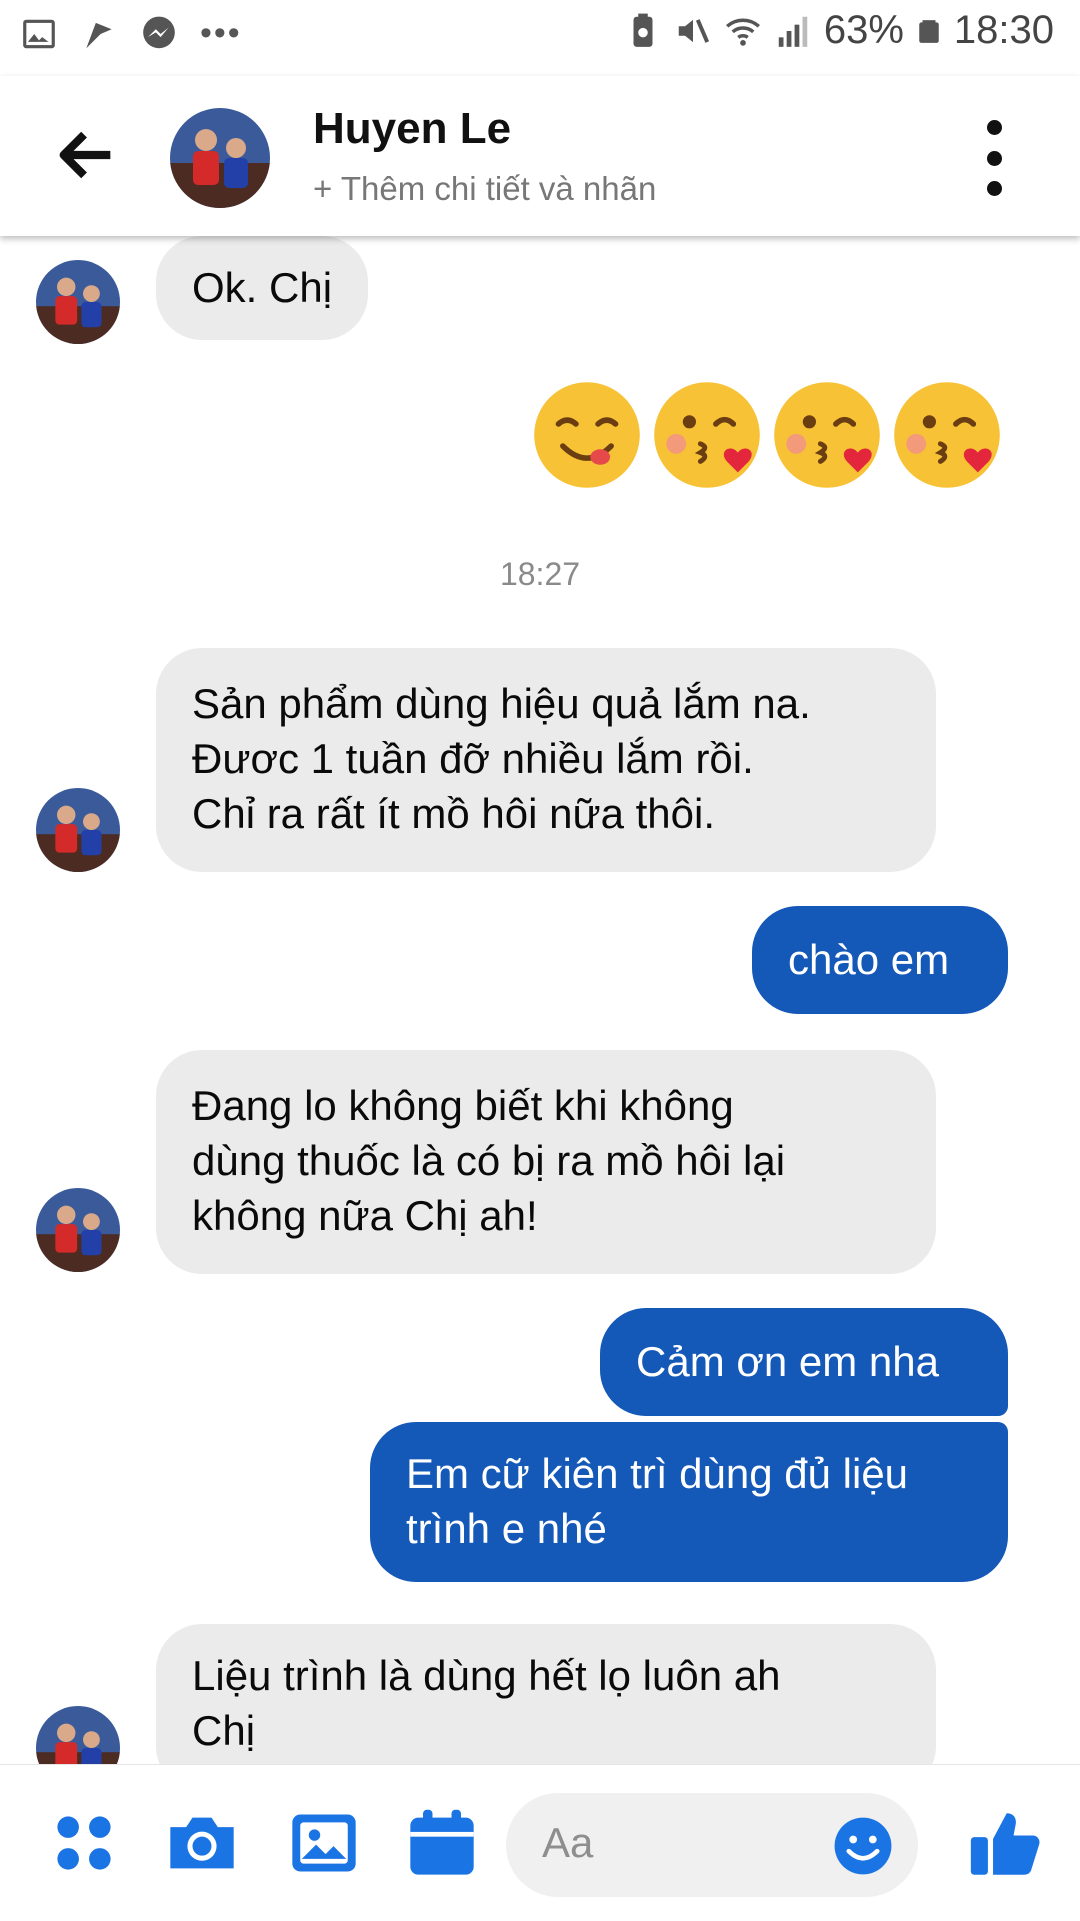  Describe the element at coordinates (863, 1846) in the screenshot. I see `emoji-icon` at that location.